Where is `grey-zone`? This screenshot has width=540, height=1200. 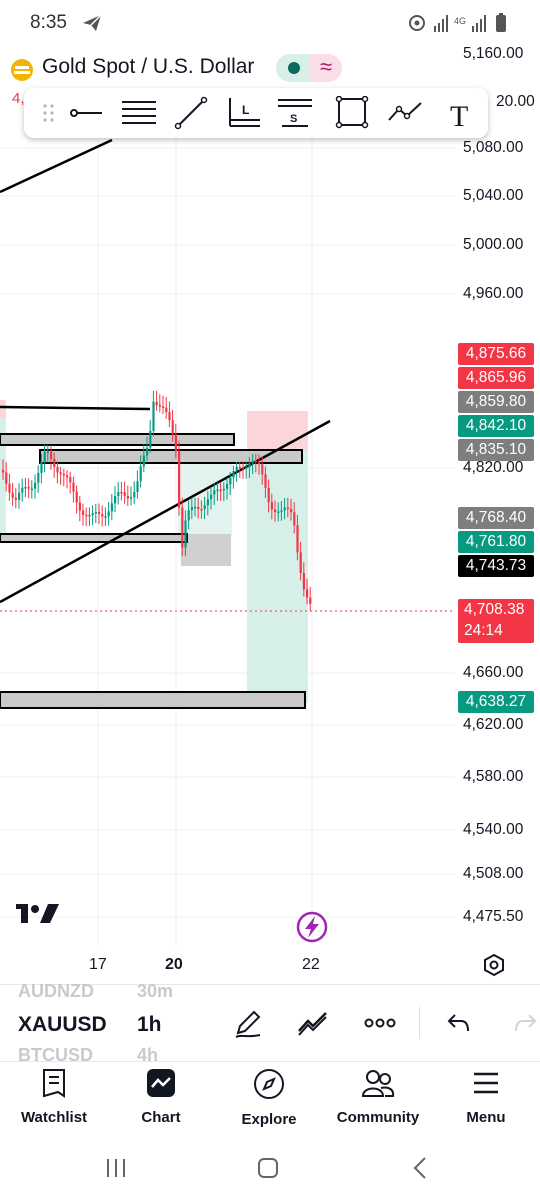
grey-zone is located at coordinates (206, 550).